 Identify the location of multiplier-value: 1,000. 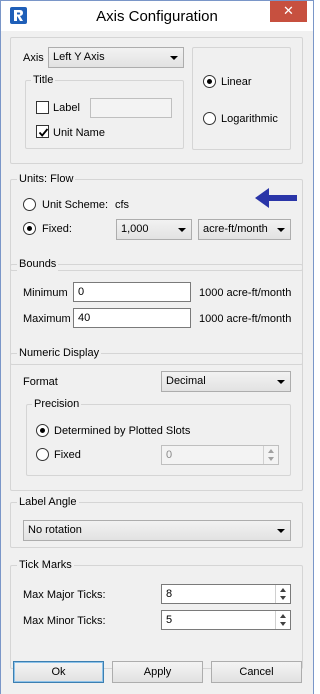
(135, 229).